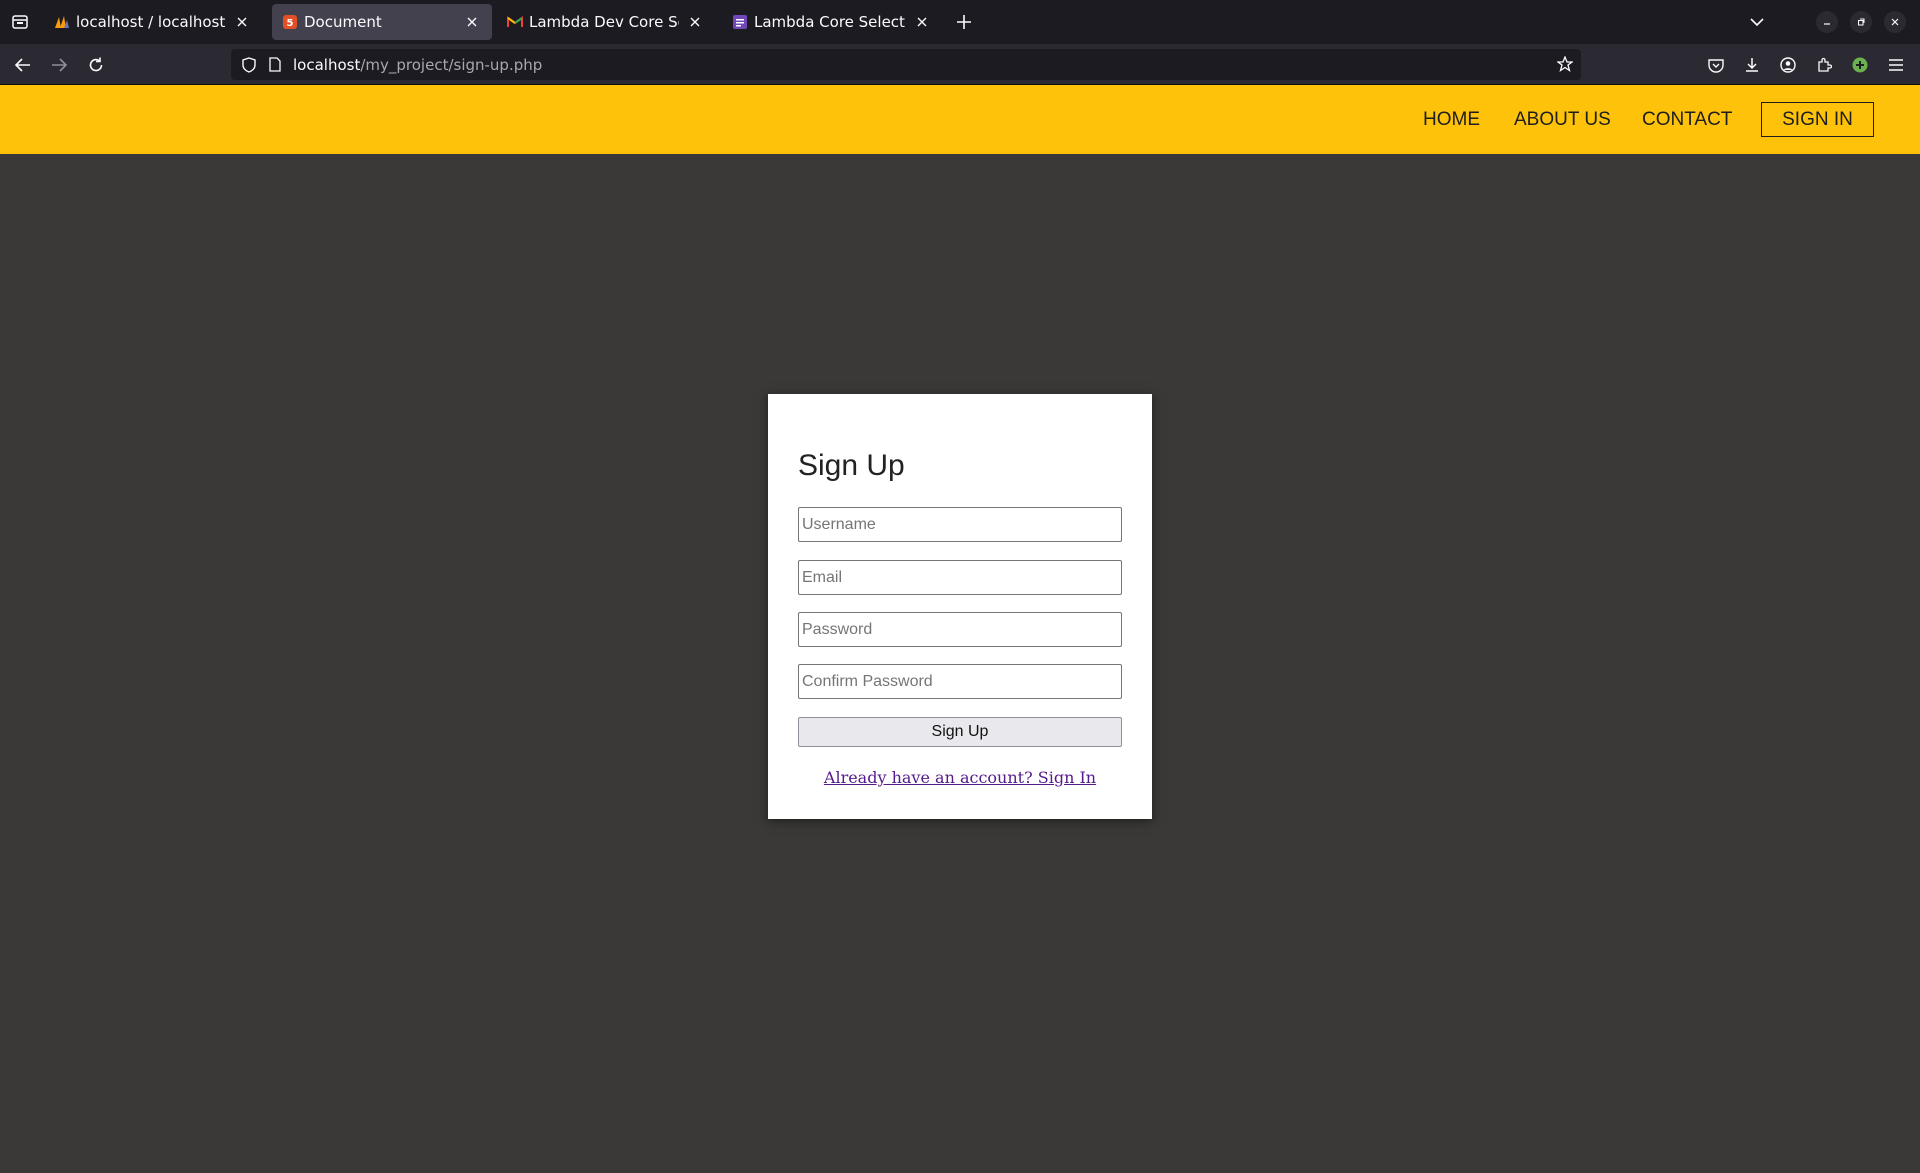 Image resolution: width=1920 pixels, height=1173 pixels. What do you see at coordinates (23, 65) in the screenshot?
I see `back-arrow-icon` at bounding box center [23, 65].